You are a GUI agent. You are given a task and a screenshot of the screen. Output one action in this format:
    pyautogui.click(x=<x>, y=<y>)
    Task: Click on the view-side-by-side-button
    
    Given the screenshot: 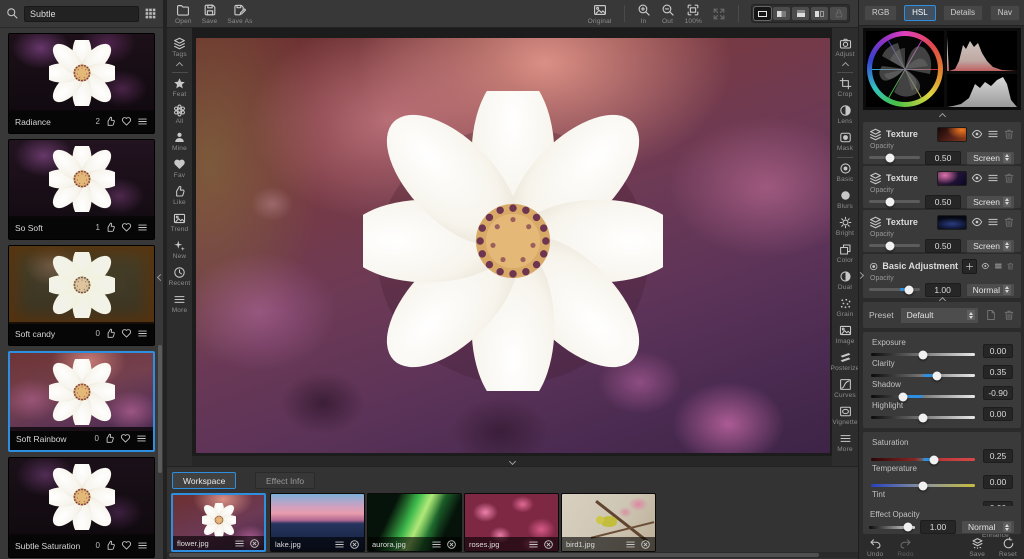 What is the action you would take?
    pyautogui.click(x=819, y=13)
    